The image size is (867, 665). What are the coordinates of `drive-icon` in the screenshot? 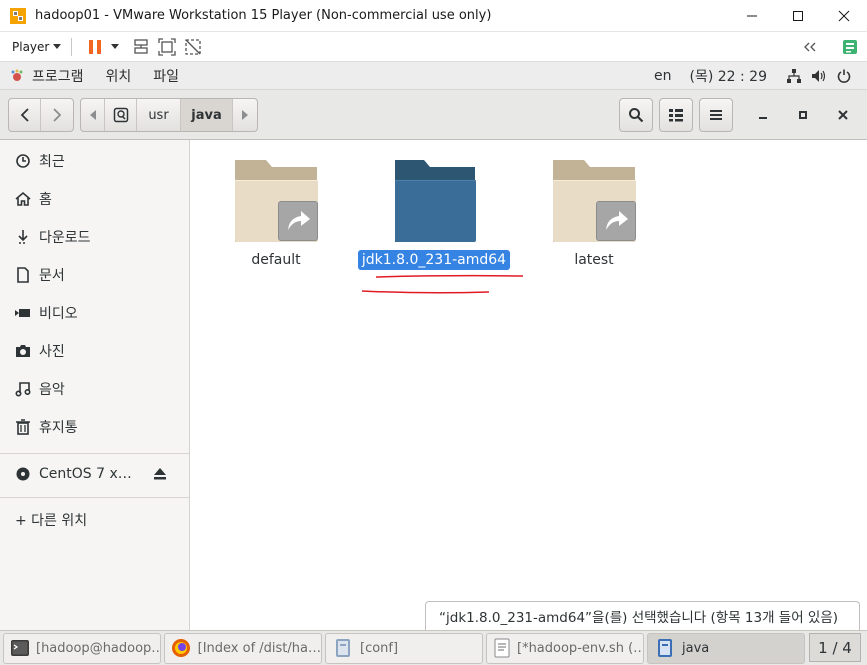 It's located at (120, 115).